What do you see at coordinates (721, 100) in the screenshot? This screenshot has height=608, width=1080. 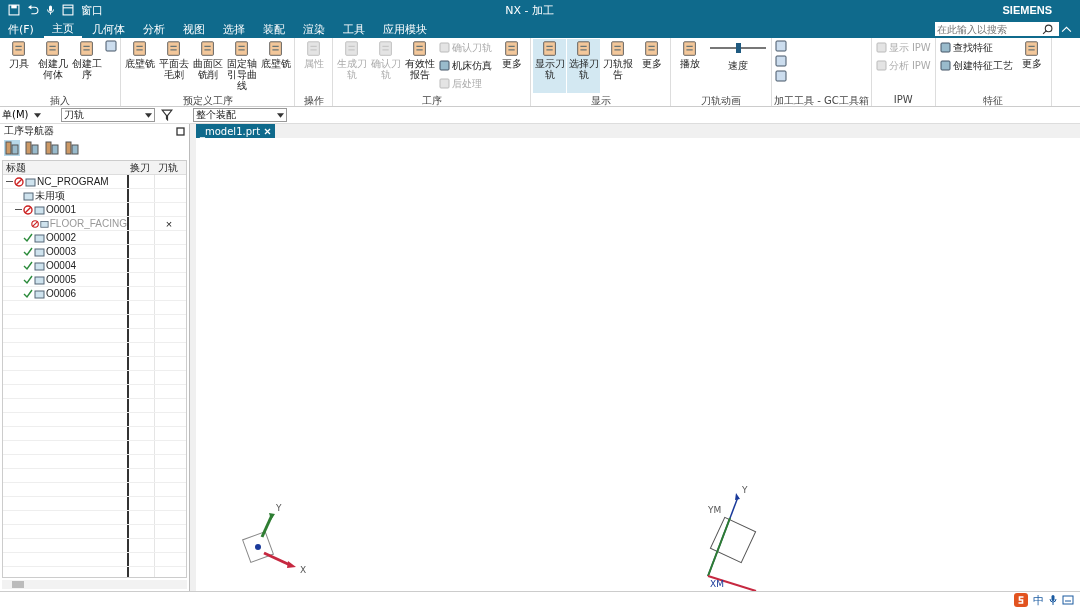 I see `group-label: 刀轨动画` at bounding box center [721, 100].